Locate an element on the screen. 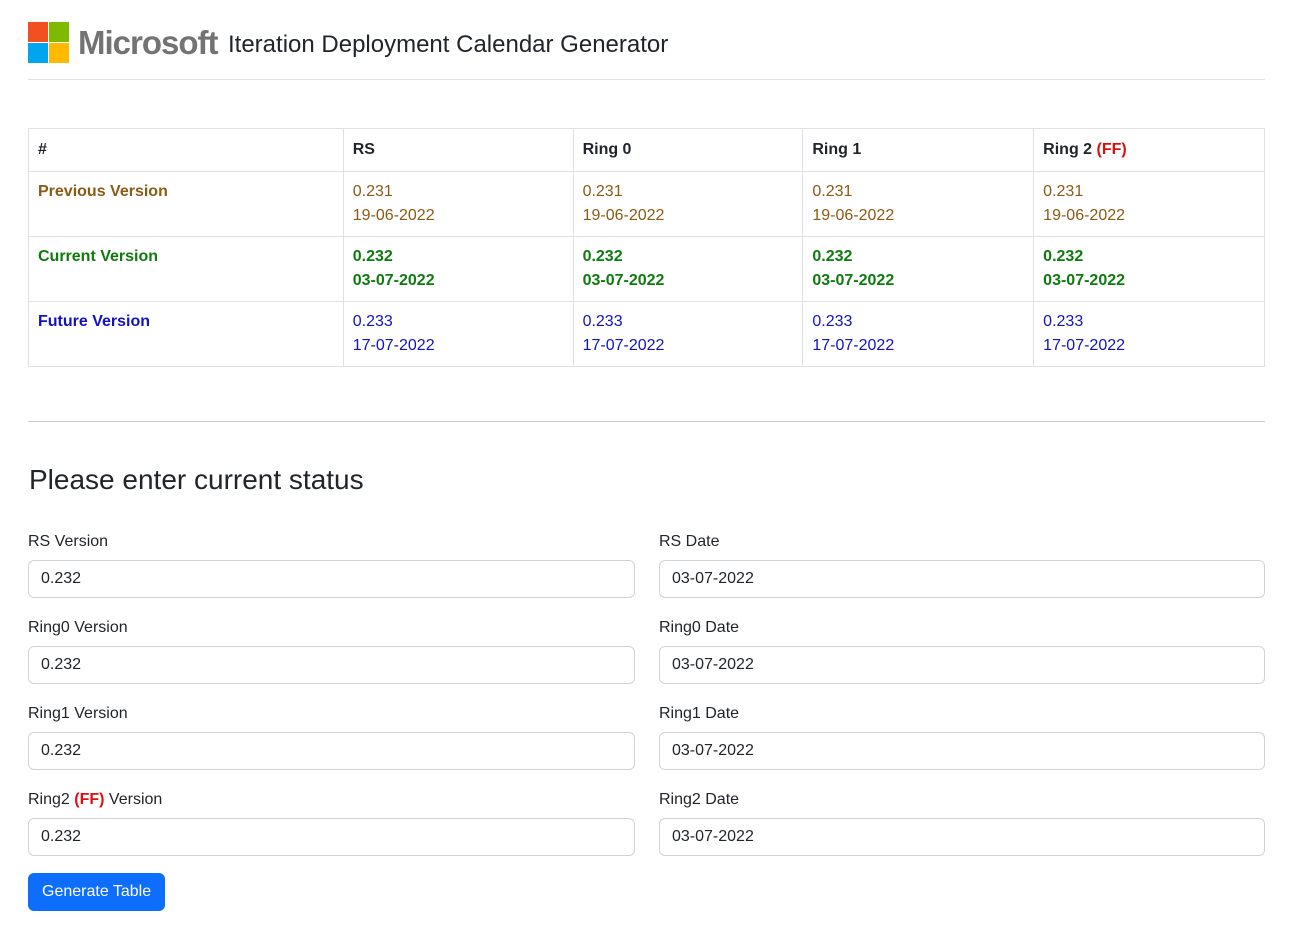  microsoft-logo-icon is located at coordinates (48, 42).